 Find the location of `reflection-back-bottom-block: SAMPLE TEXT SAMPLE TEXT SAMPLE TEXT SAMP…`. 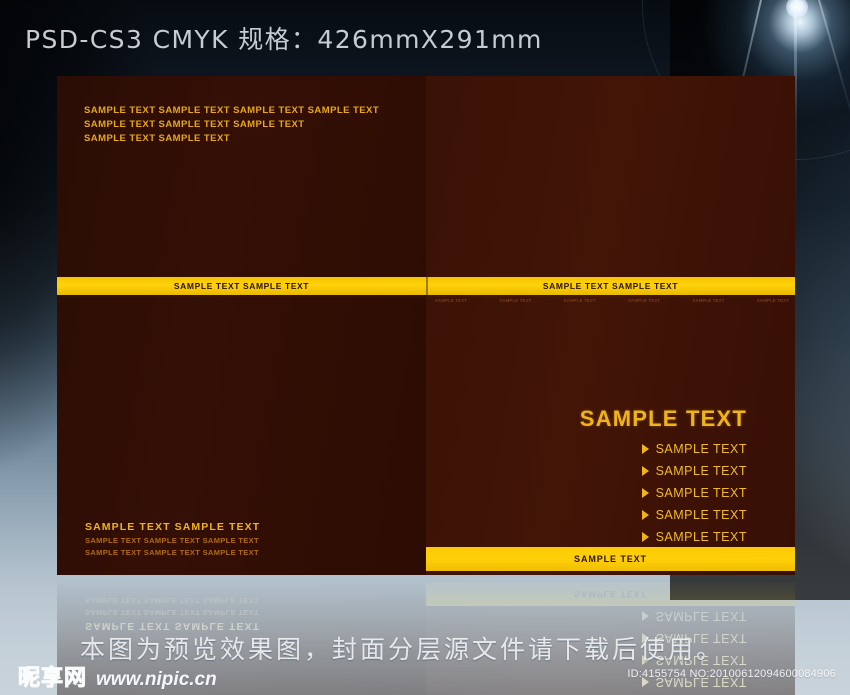

reflection-back-bottom-block: SAMPLE TEXT SAMPLE TEXT SAMPLE TEXT SAMP… is located at coordinates (172, 613).